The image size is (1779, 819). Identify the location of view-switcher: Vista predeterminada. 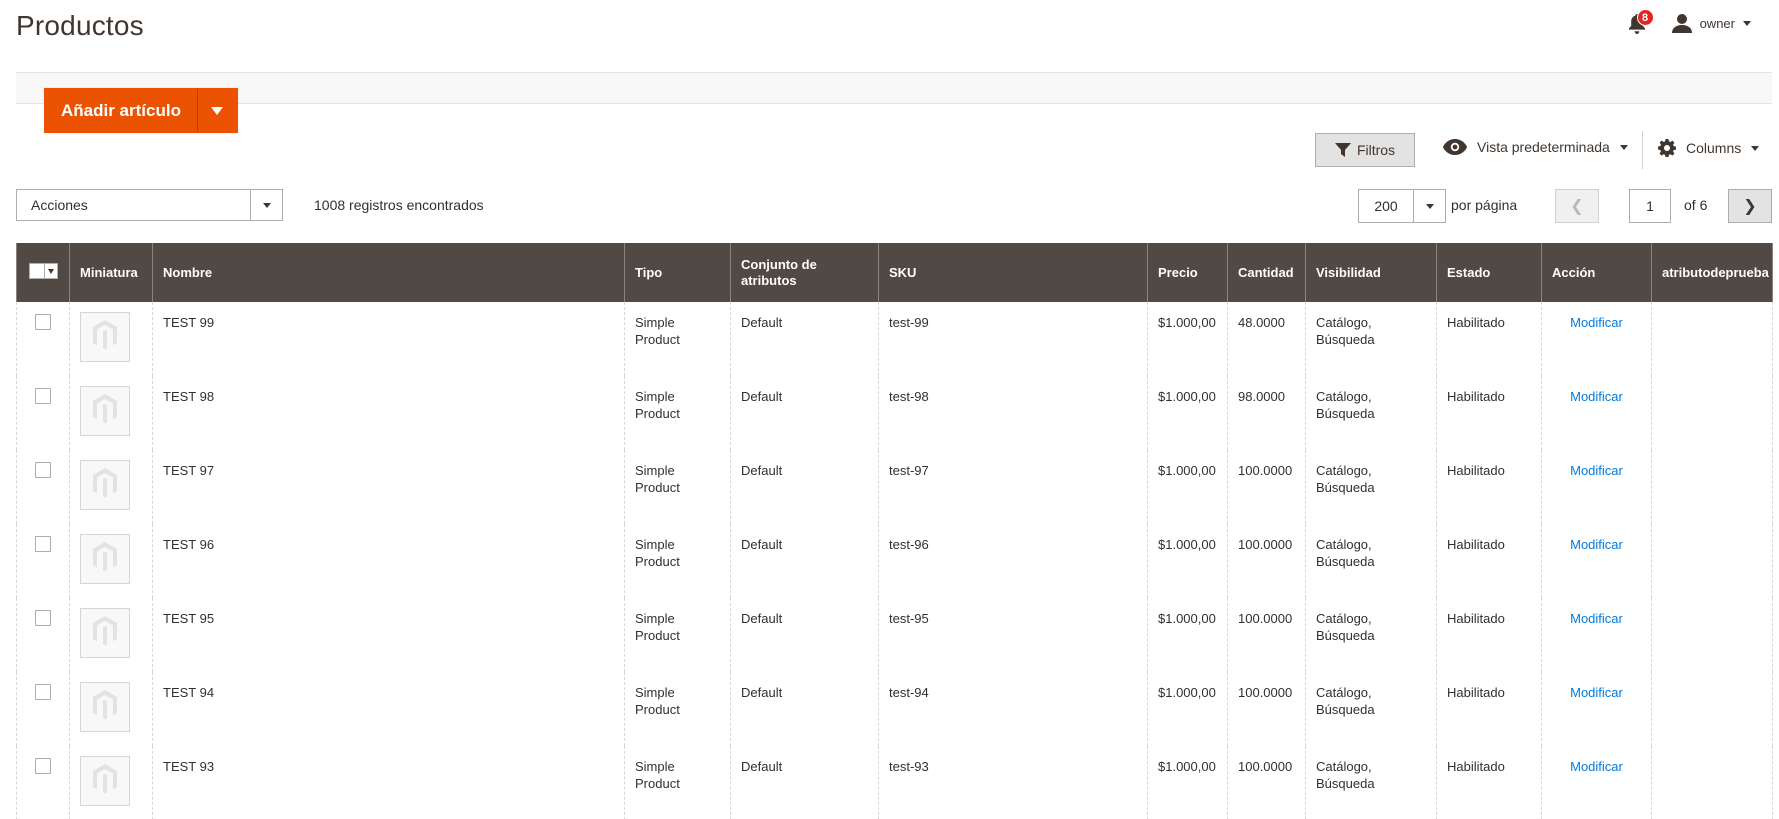
(1535, 147).